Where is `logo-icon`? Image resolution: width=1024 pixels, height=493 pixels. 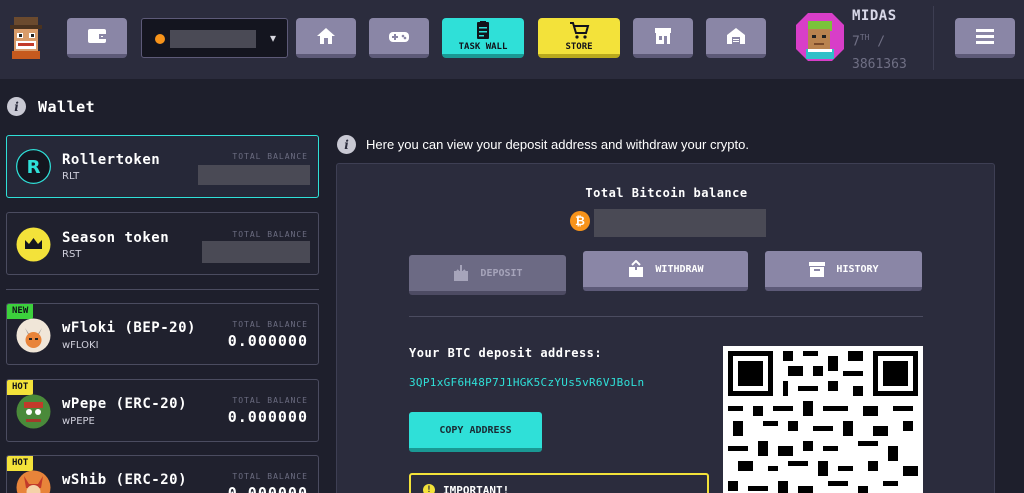 logo-icon is located at coordinates (26, 38).